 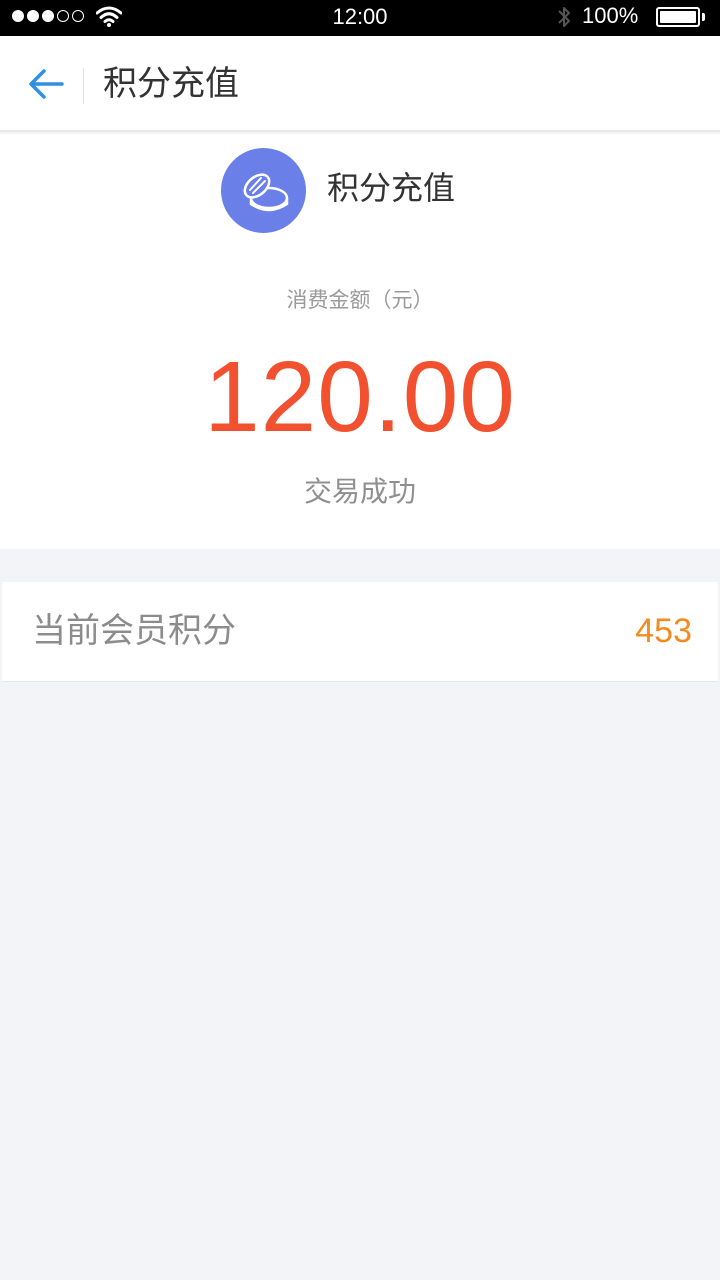 What do you see at coordinates (391, 188) in the screenshot?
I see `summary-title: 积分充值` at bounding box center [391, 188].